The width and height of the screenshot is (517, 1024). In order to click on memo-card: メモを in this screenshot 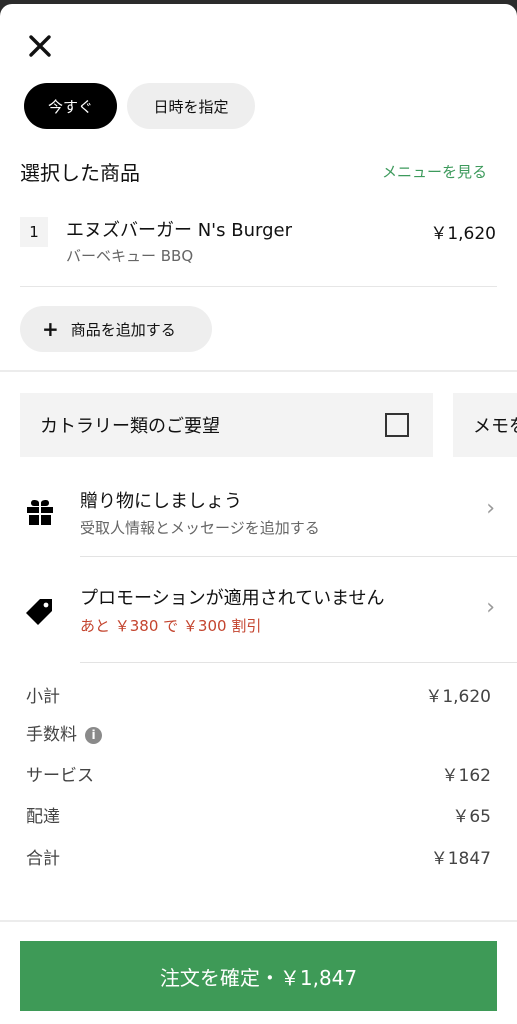, I will do `click(485, 425)`.